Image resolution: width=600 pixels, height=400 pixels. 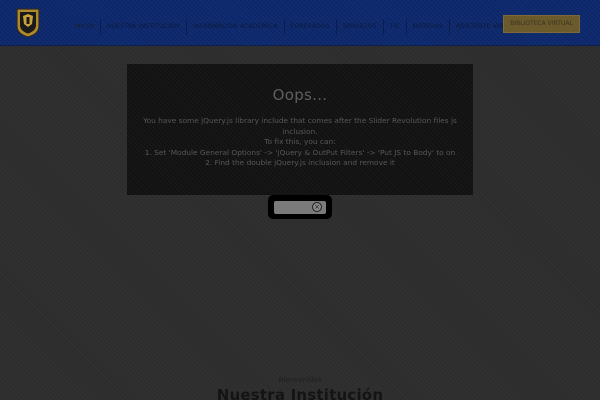 I want to click on close-icon: ×, so click(x=317, y=207).